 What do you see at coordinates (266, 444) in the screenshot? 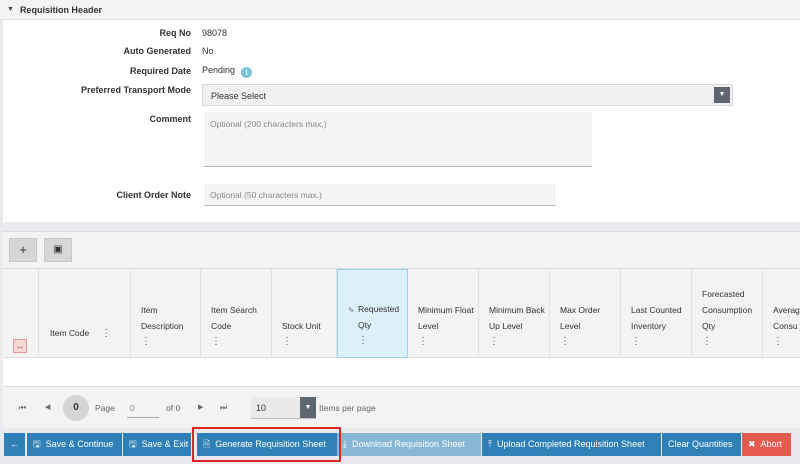
I see `highlight-box` at bounding box center [266, 444].